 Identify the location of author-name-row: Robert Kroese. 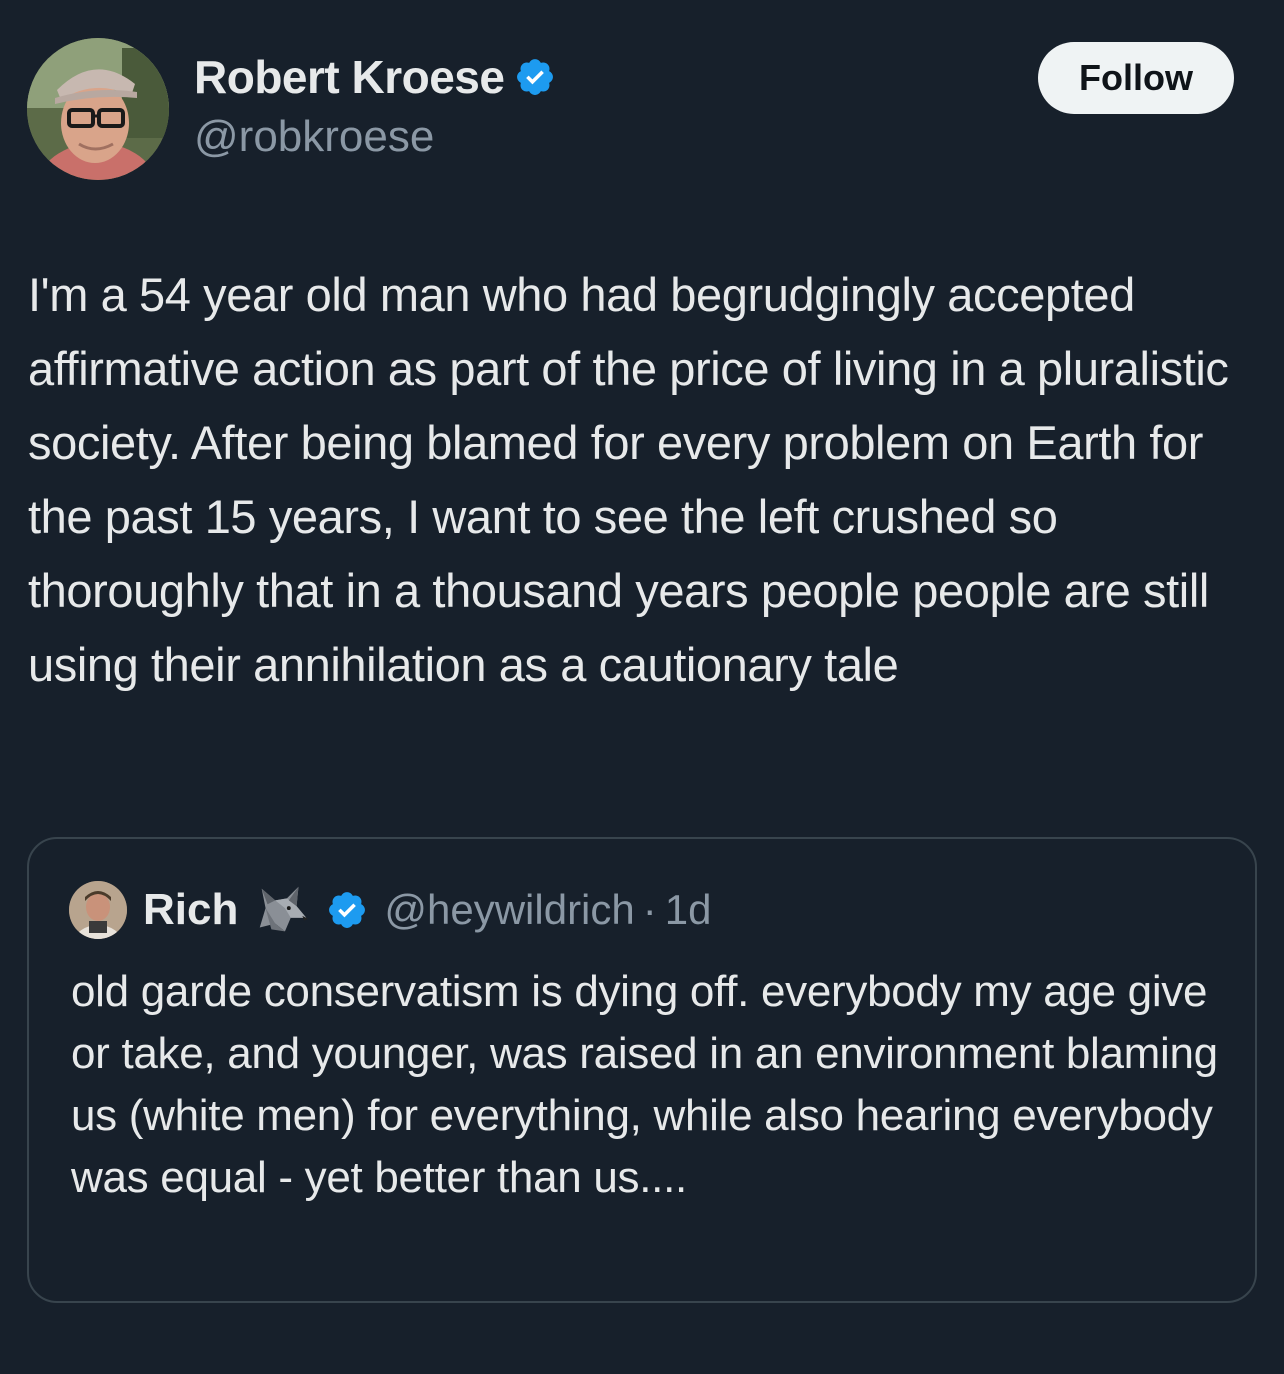
(375, 77).